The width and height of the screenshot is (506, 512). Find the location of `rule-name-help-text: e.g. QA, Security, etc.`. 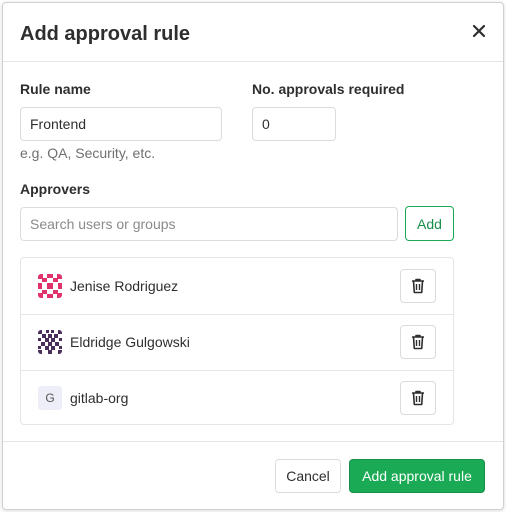

rule-name-help-text: e.g. QA, Security, etc. is located at coordinates (88, 153).